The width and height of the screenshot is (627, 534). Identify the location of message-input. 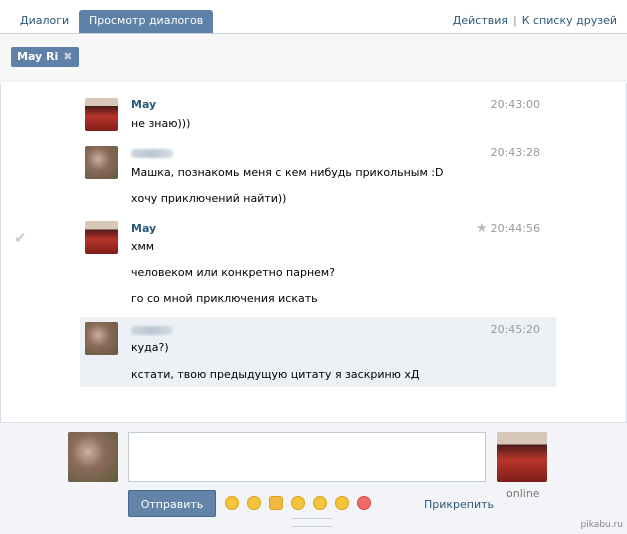
(307, 457).